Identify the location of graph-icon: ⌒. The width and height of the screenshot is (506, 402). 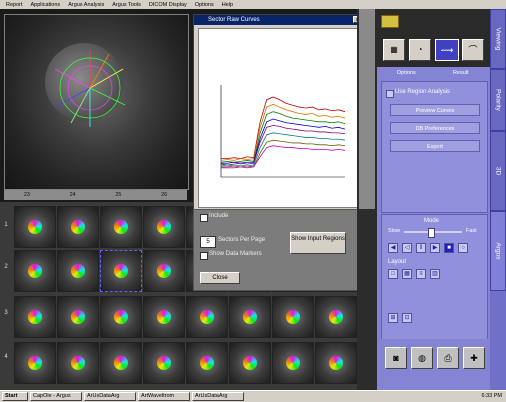
(473, 50).